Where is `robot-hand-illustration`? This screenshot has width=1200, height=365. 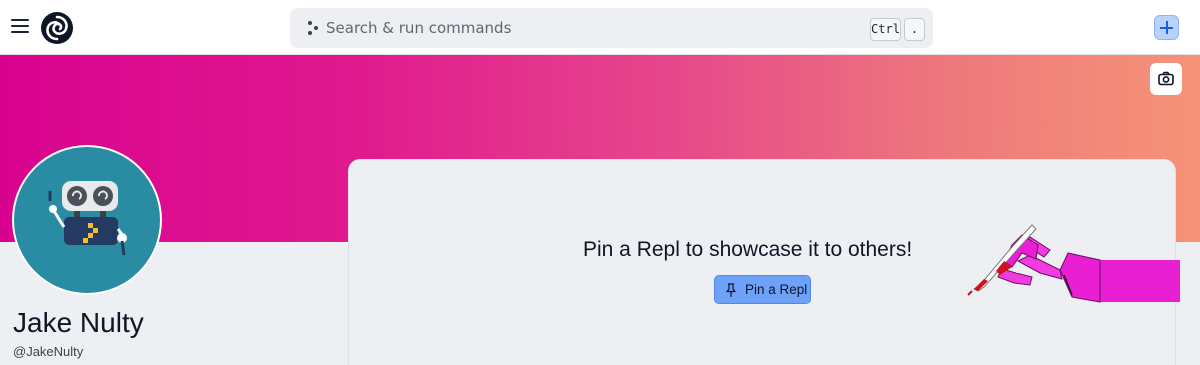
robot-hand-illustration is located at coordinates (1073, 263).